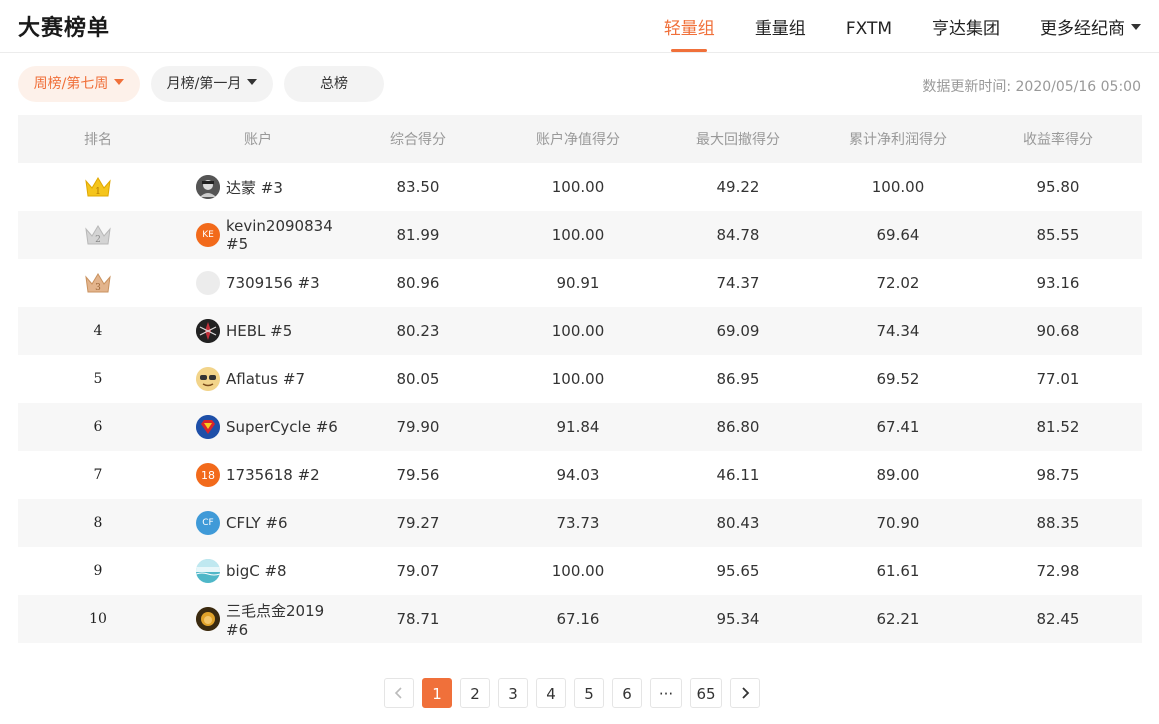 The height and width of the screenshot is (724, 1159). I want to click on account-cell: Aflatus #7, so click(258, 379).